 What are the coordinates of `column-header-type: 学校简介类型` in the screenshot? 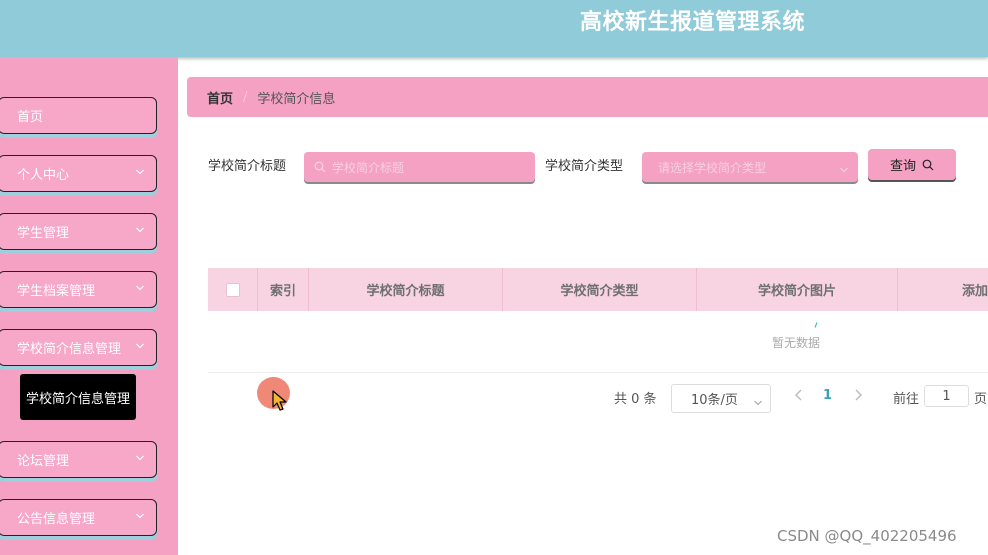 It's located at (600, 289).